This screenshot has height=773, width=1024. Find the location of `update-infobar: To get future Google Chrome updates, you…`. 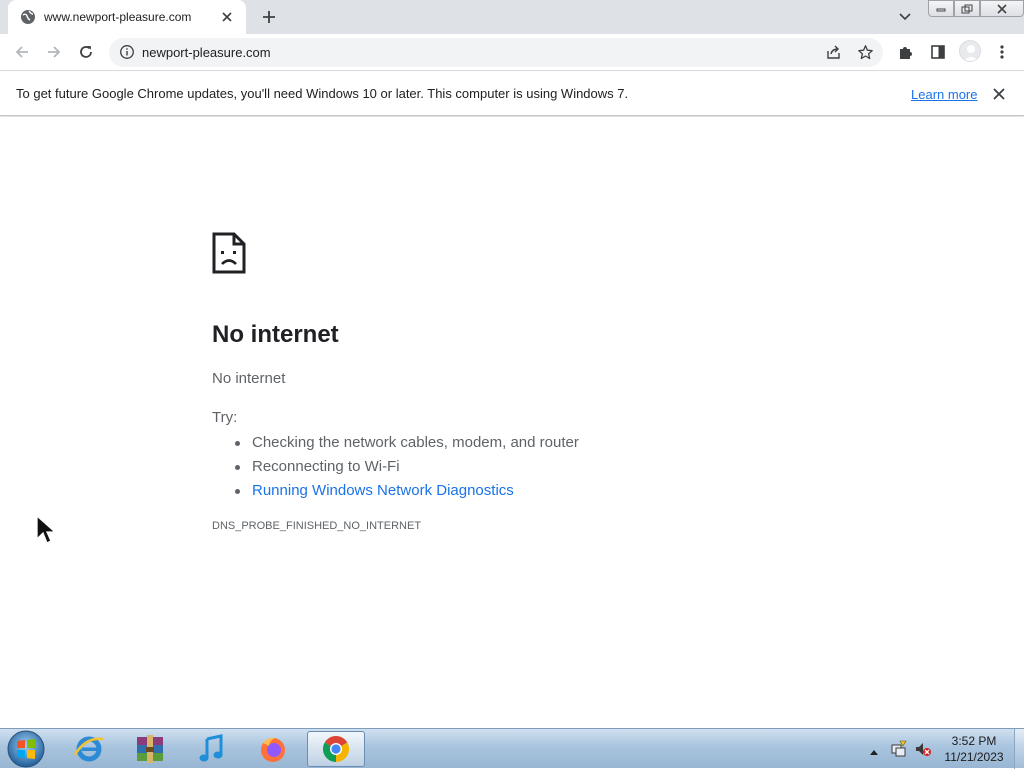

update-infobar: To get future Google Chrome updates, you… is located at coordinates (512, 94).